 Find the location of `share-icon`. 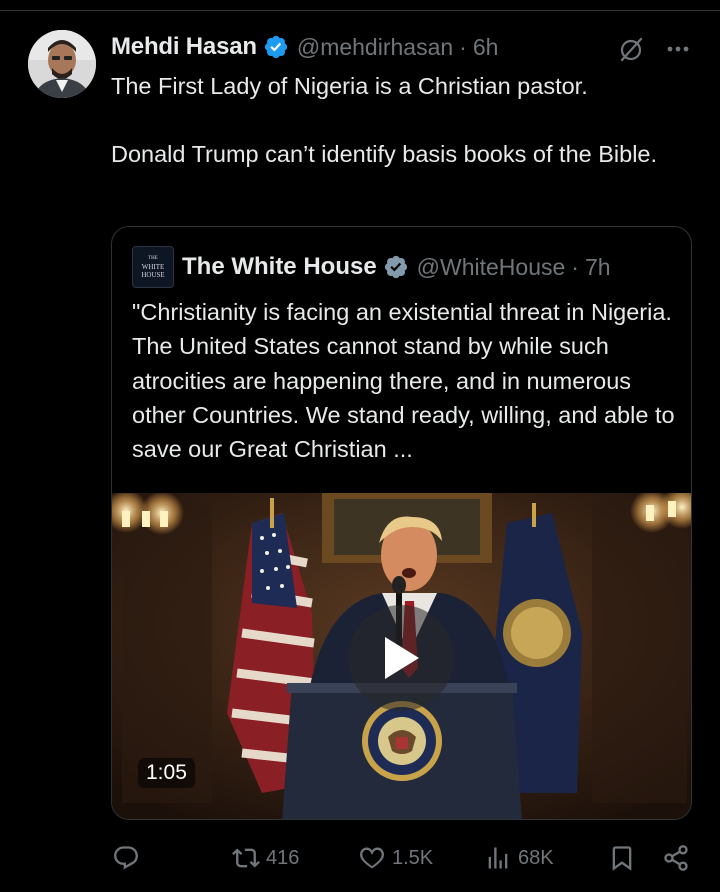

share-icon is located at coordinates (676, 858).